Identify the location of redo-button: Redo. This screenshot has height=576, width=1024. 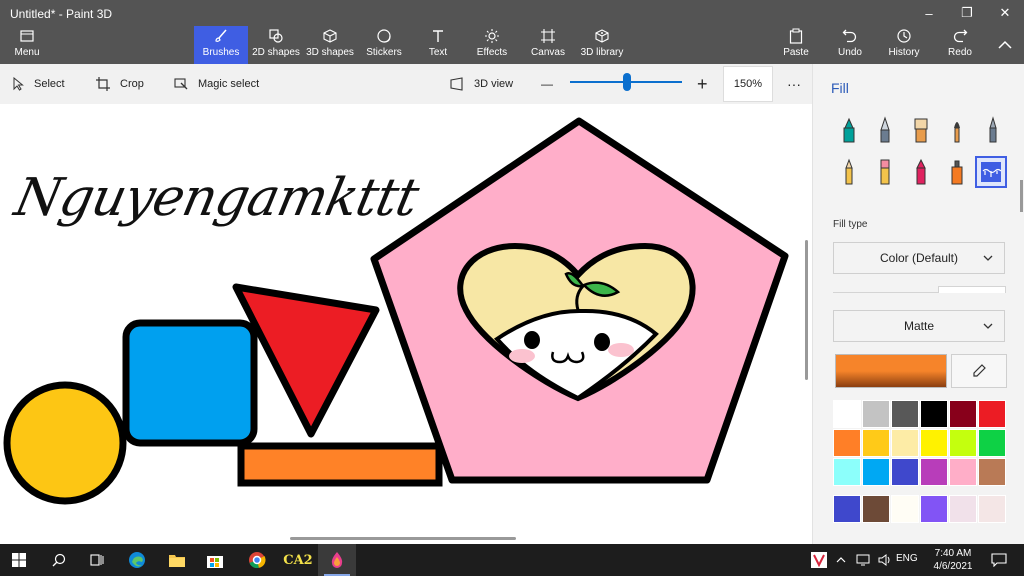
(960, 45).